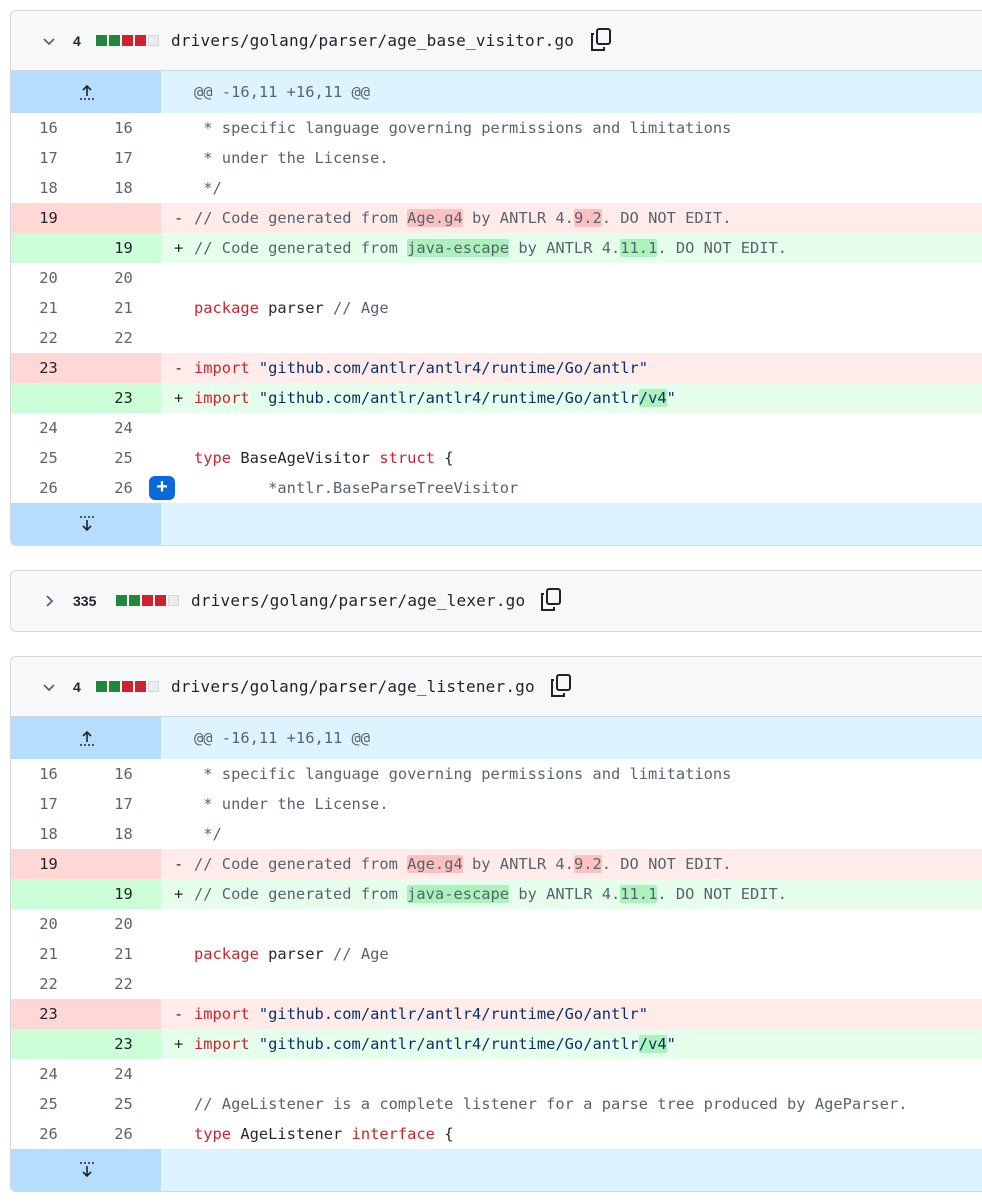 The image size is (982, 1203). What do you see at coordinates (571, 158) in the screenshot?
I see `line-code: * under the License.` at bounding box center [571, 158].